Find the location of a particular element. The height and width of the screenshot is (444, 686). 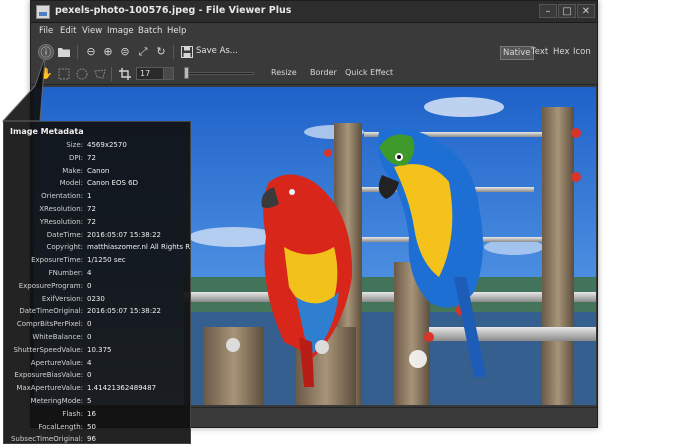

lasso-select-icon is located at coordinates (100, 74).